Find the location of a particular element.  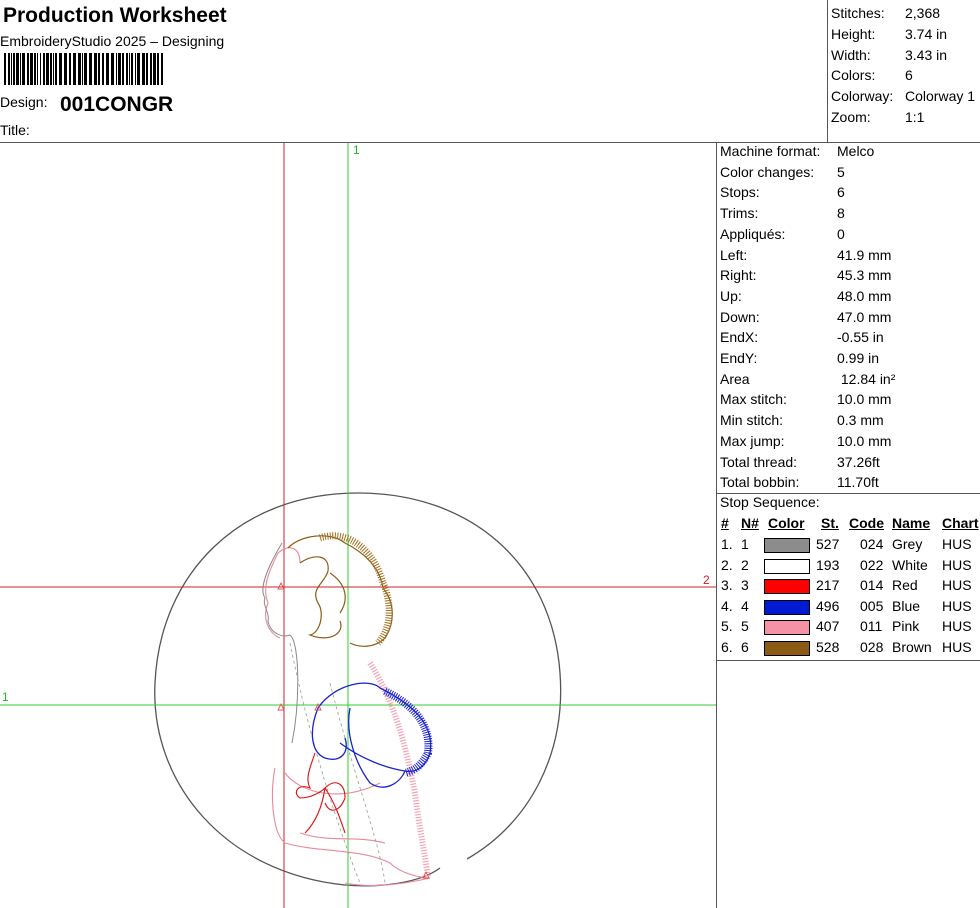

cell-index: 2. is located at coordinates (727, 564).